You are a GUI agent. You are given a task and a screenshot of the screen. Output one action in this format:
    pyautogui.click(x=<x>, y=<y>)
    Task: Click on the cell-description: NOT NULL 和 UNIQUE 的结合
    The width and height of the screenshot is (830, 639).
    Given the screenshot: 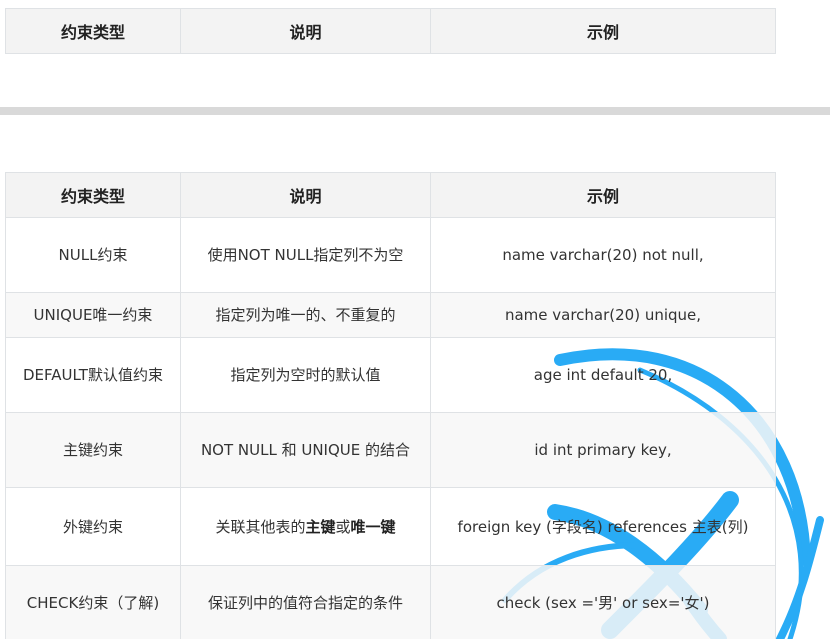 What is the action you would take?
    pyautogui.click(x=305, y=450)
    